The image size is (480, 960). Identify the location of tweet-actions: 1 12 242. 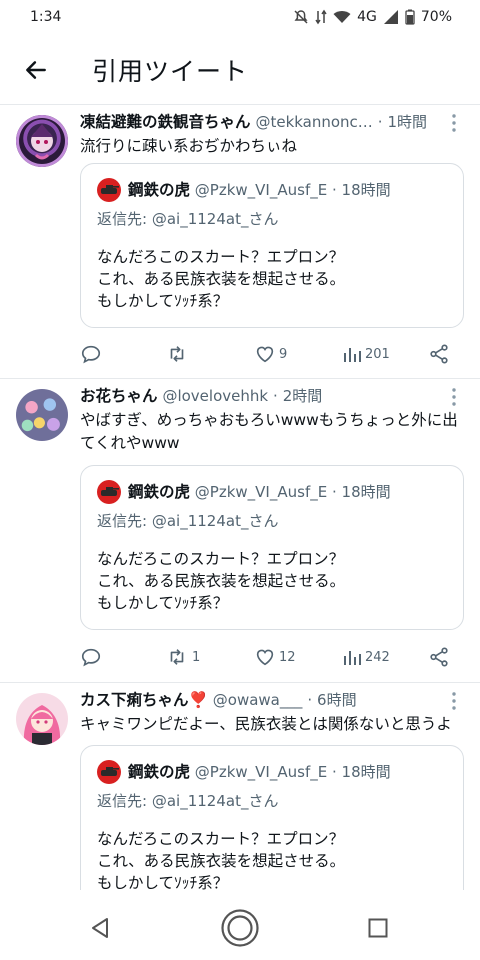
(270, 657).